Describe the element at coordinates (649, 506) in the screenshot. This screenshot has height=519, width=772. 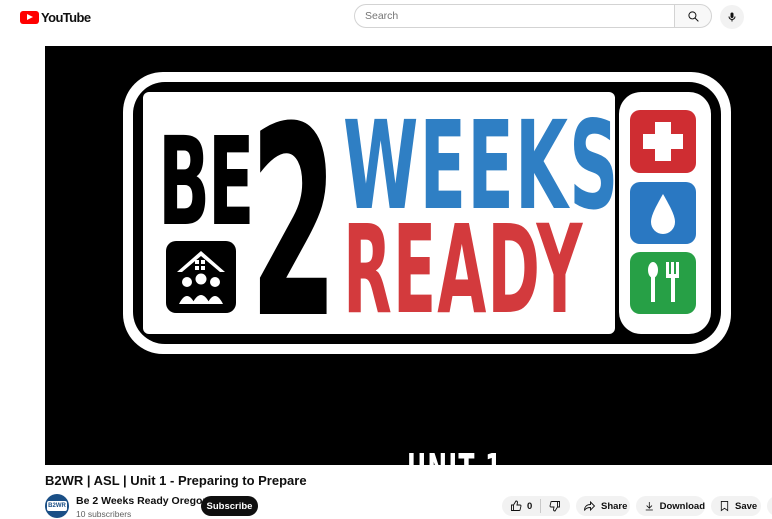
I see `download-icon` at that location.